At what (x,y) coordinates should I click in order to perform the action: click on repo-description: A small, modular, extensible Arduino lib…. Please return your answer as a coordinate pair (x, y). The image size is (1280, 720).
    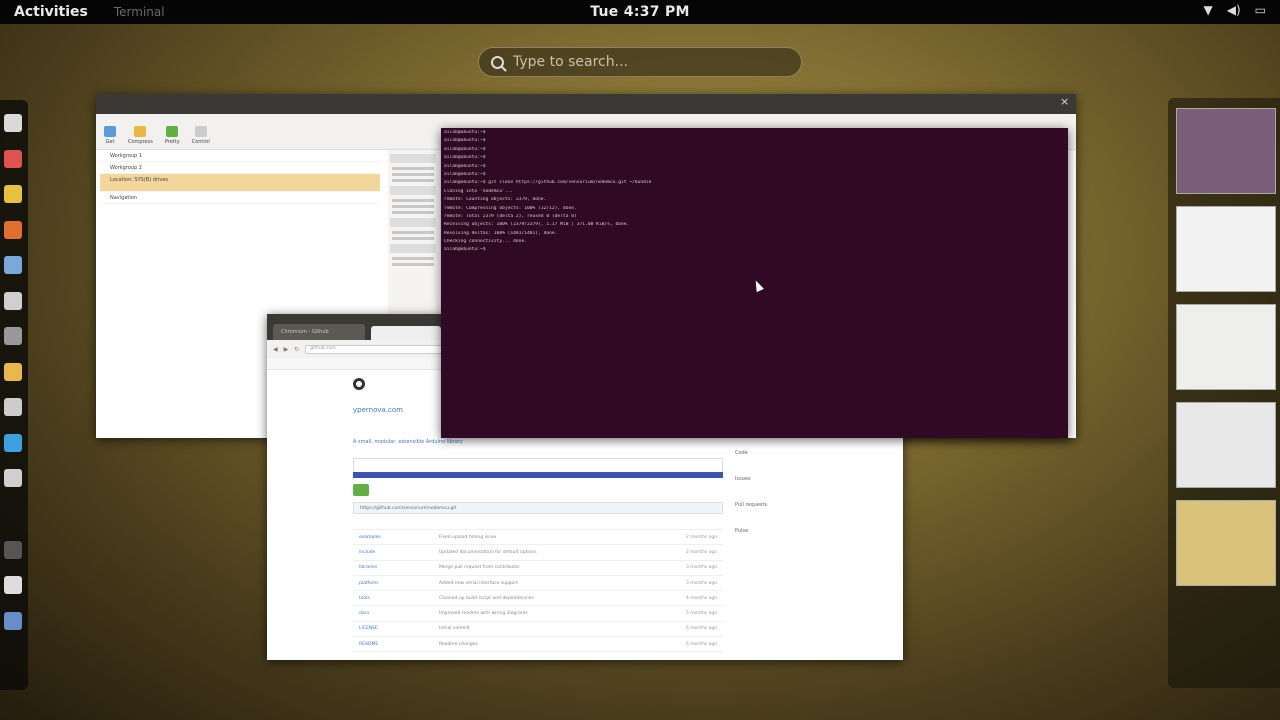
    Looking at the image, I should click on (408, 442).